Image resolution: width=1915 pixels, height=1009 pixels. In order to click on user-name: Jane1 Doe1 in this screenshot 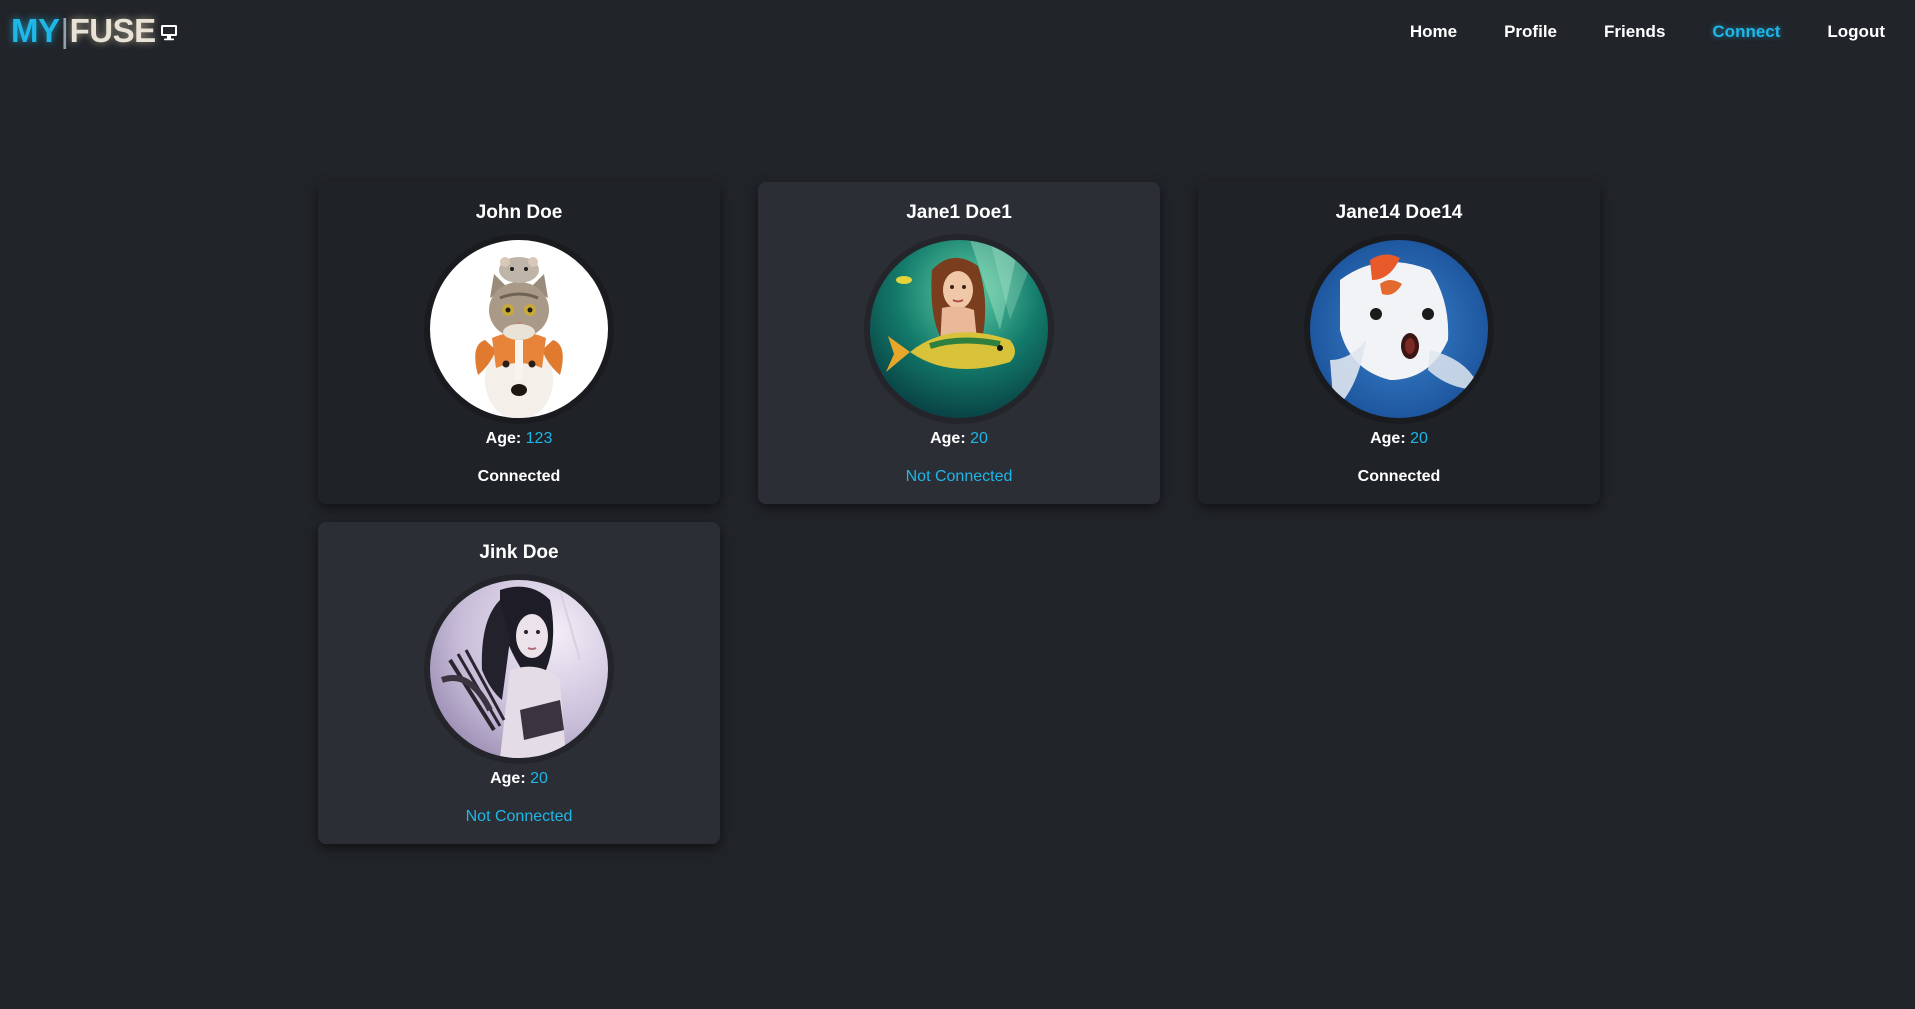, I will do `click(959, 212)`.